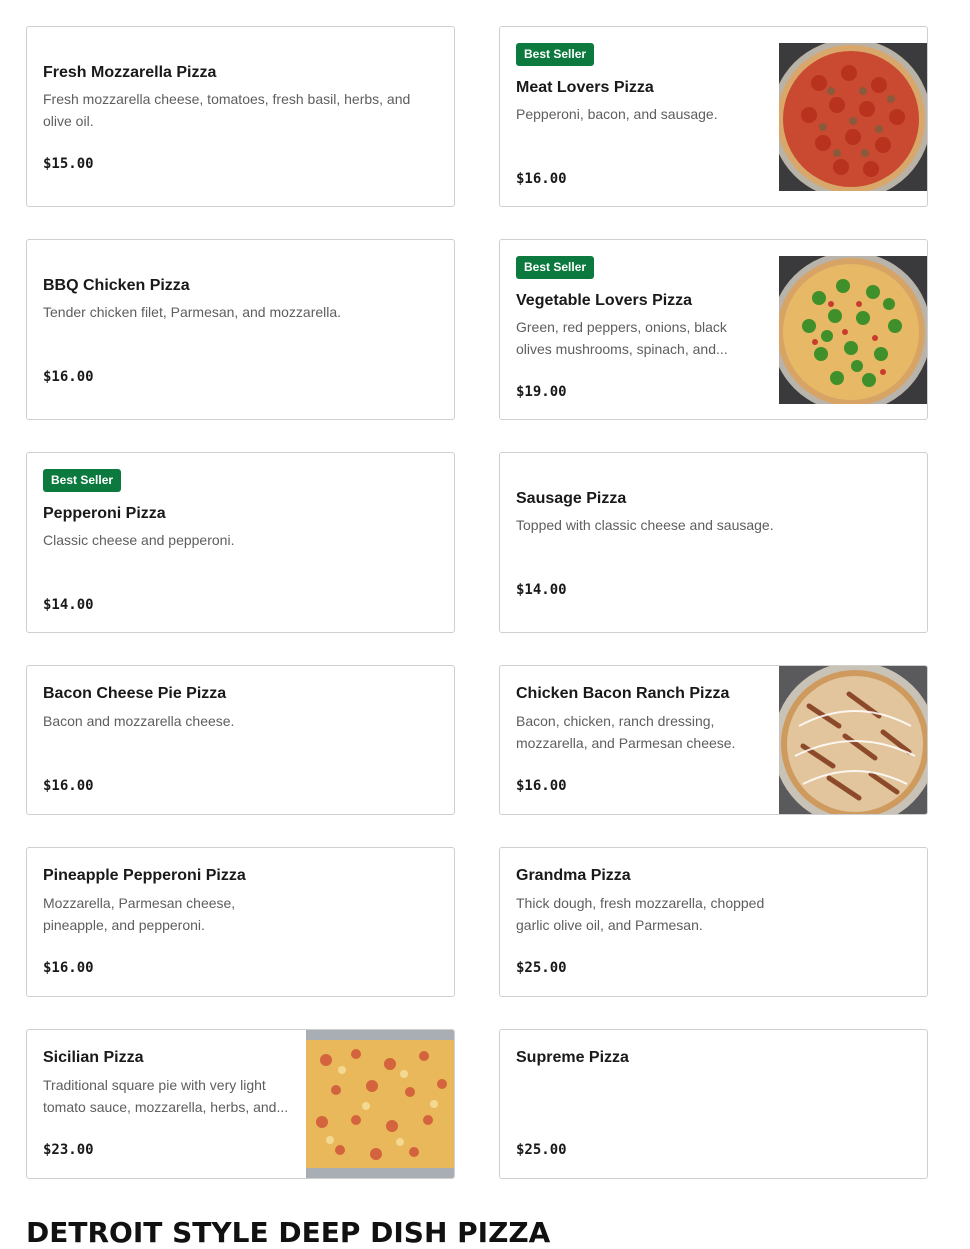 This screenshot has height=1249, width=970. I want to click on item-name: Grandma Pizza, so click(573, 875).